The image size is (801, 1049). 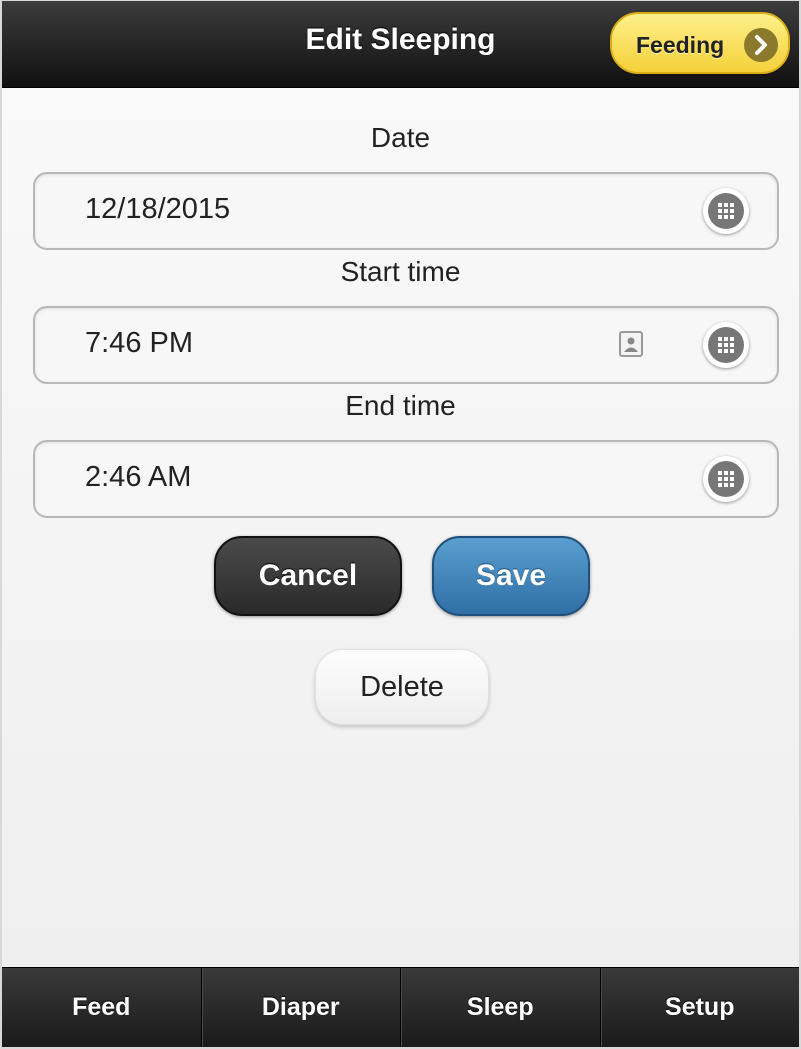 What do you see at coordinates (511, 576) in the screenshot?
I see `save-button: Save` at bounding box center [511, 576].